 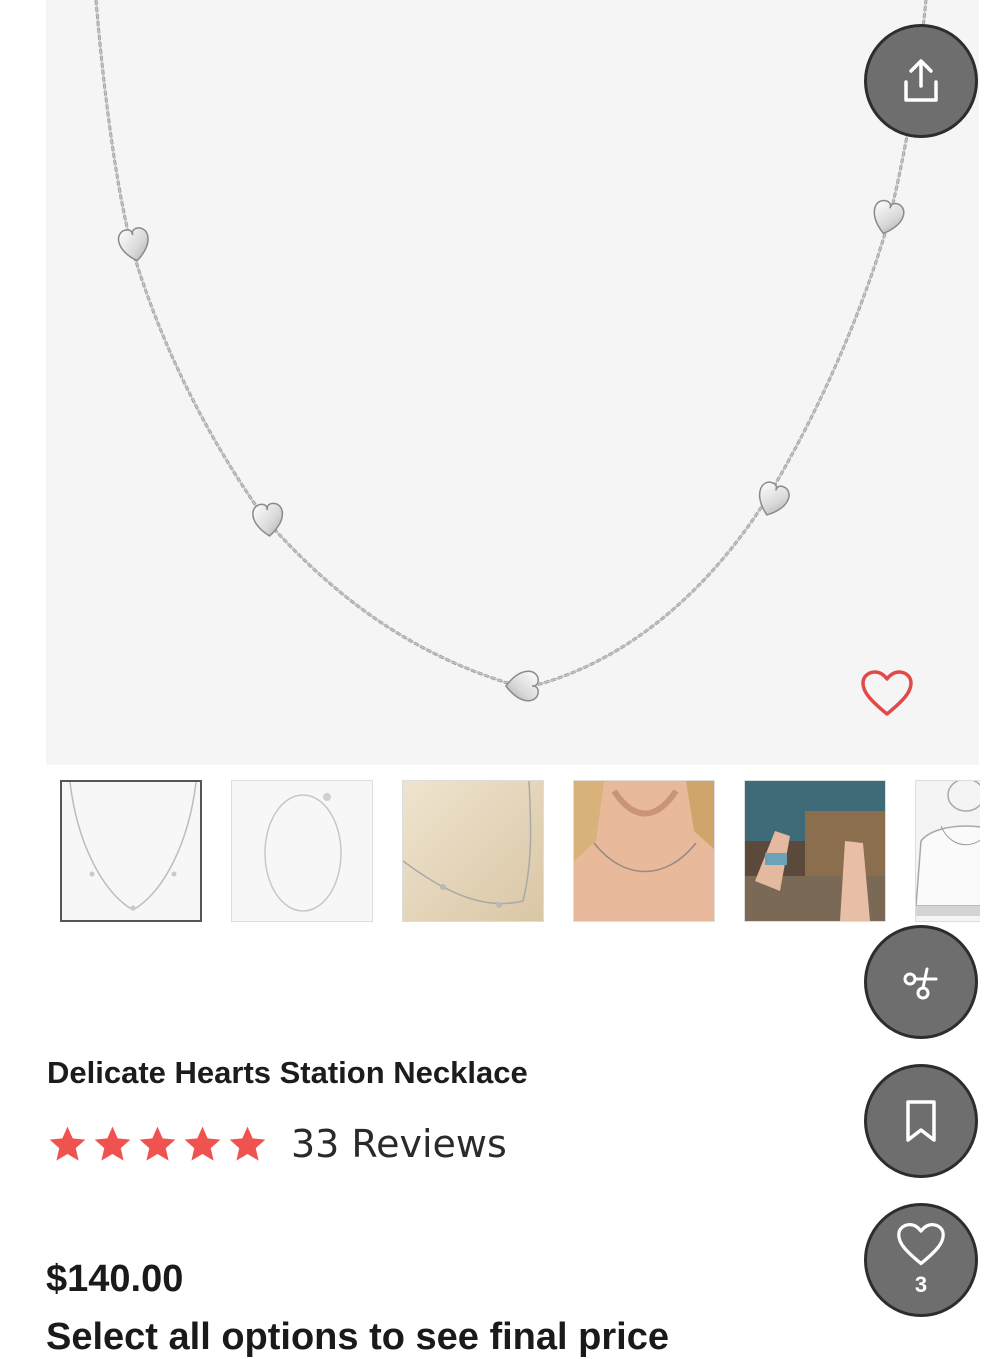 What do you see at coordinates (473, 851) in the screenshot?
I see `thumbnail-necklace-on-beige` at bounding box center [473, 851].